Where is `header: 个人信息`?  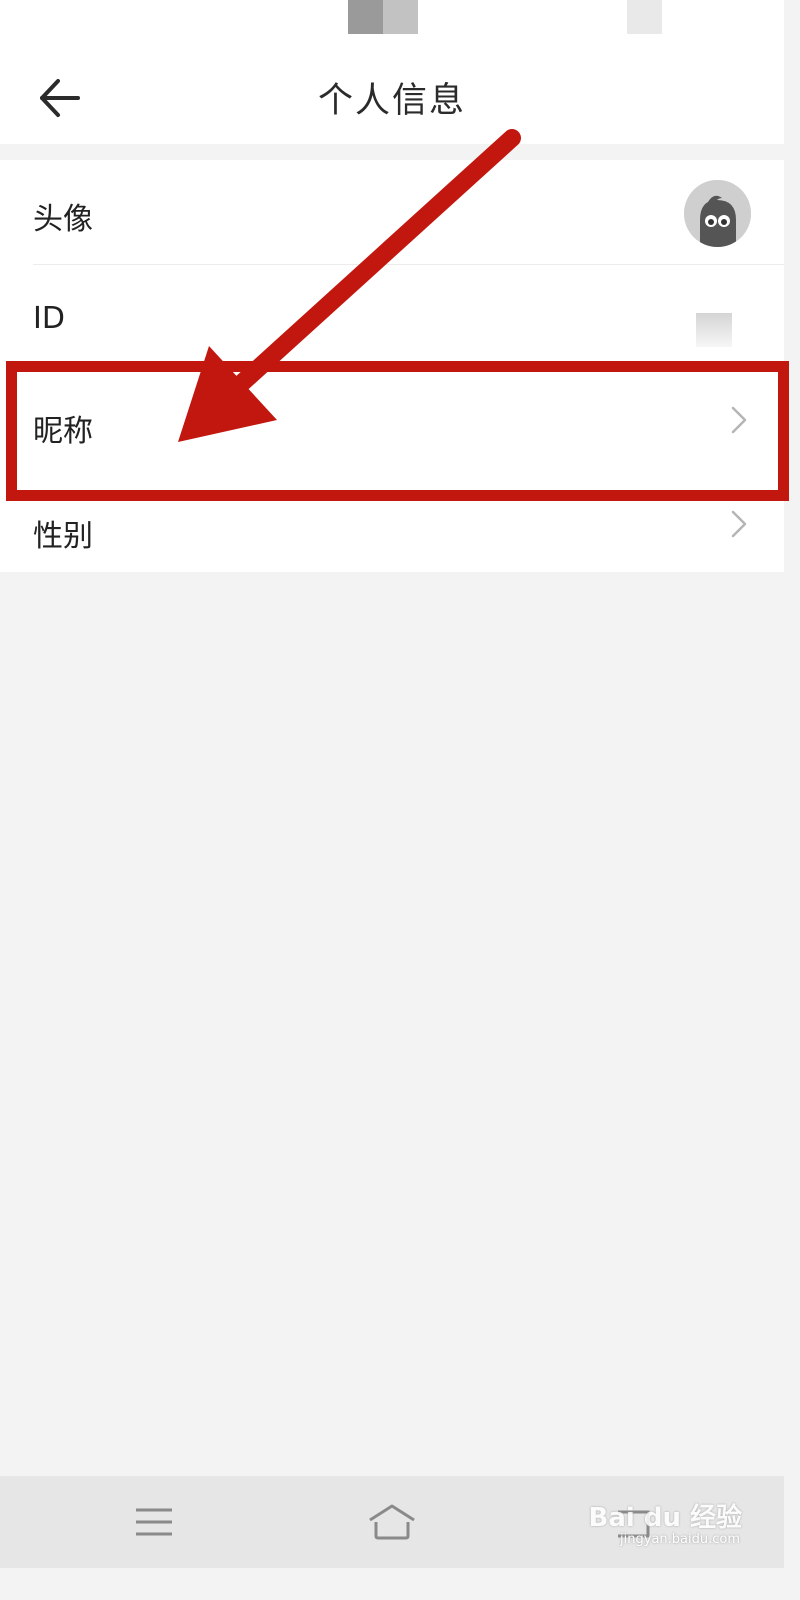
header: 个人信息 is located at coordinates (392, 94).